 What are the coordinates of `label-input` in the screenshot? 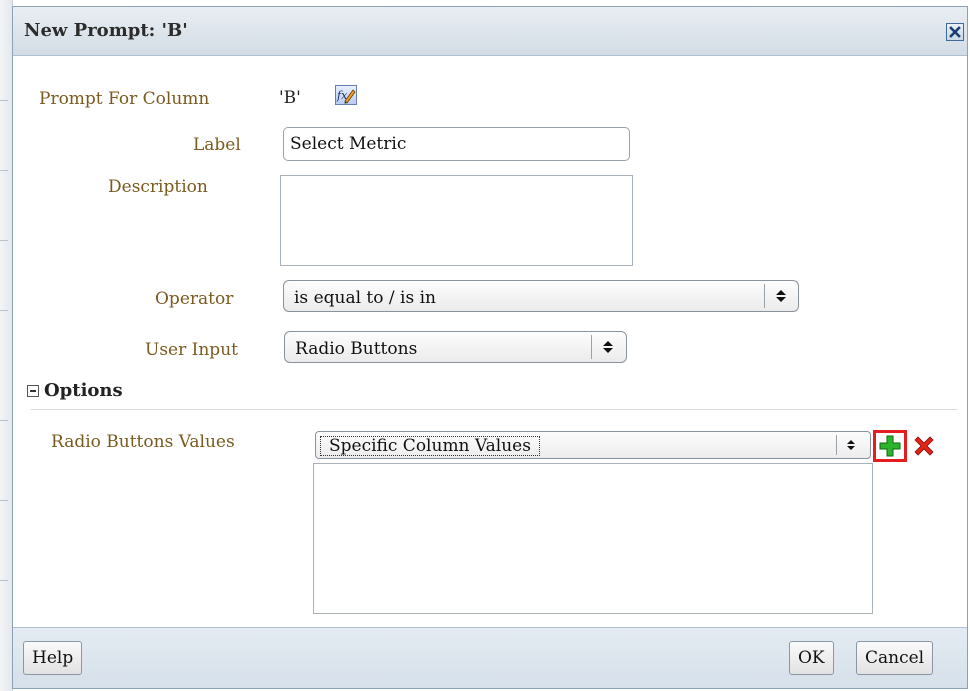 It's located at (456, 144).